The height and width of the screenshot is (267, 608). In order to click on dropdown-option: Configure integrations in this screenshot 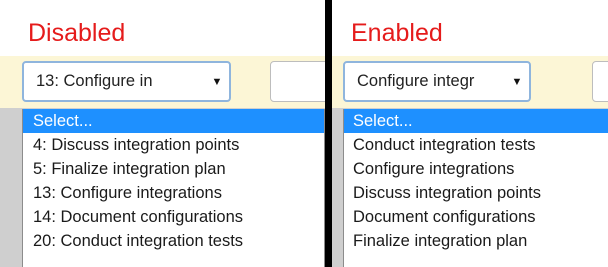, I will do `click(476, 169)`.